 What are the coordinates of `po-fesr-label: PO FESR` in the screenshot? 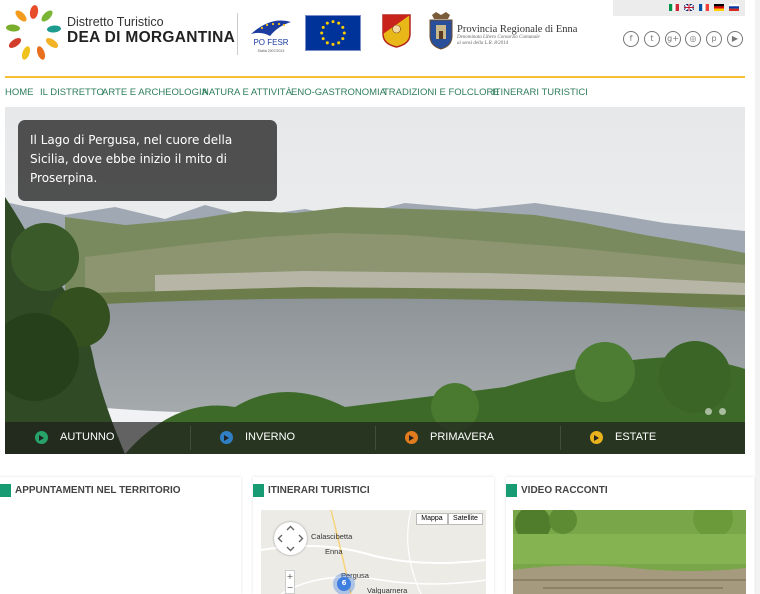 It's located at (270, 42).